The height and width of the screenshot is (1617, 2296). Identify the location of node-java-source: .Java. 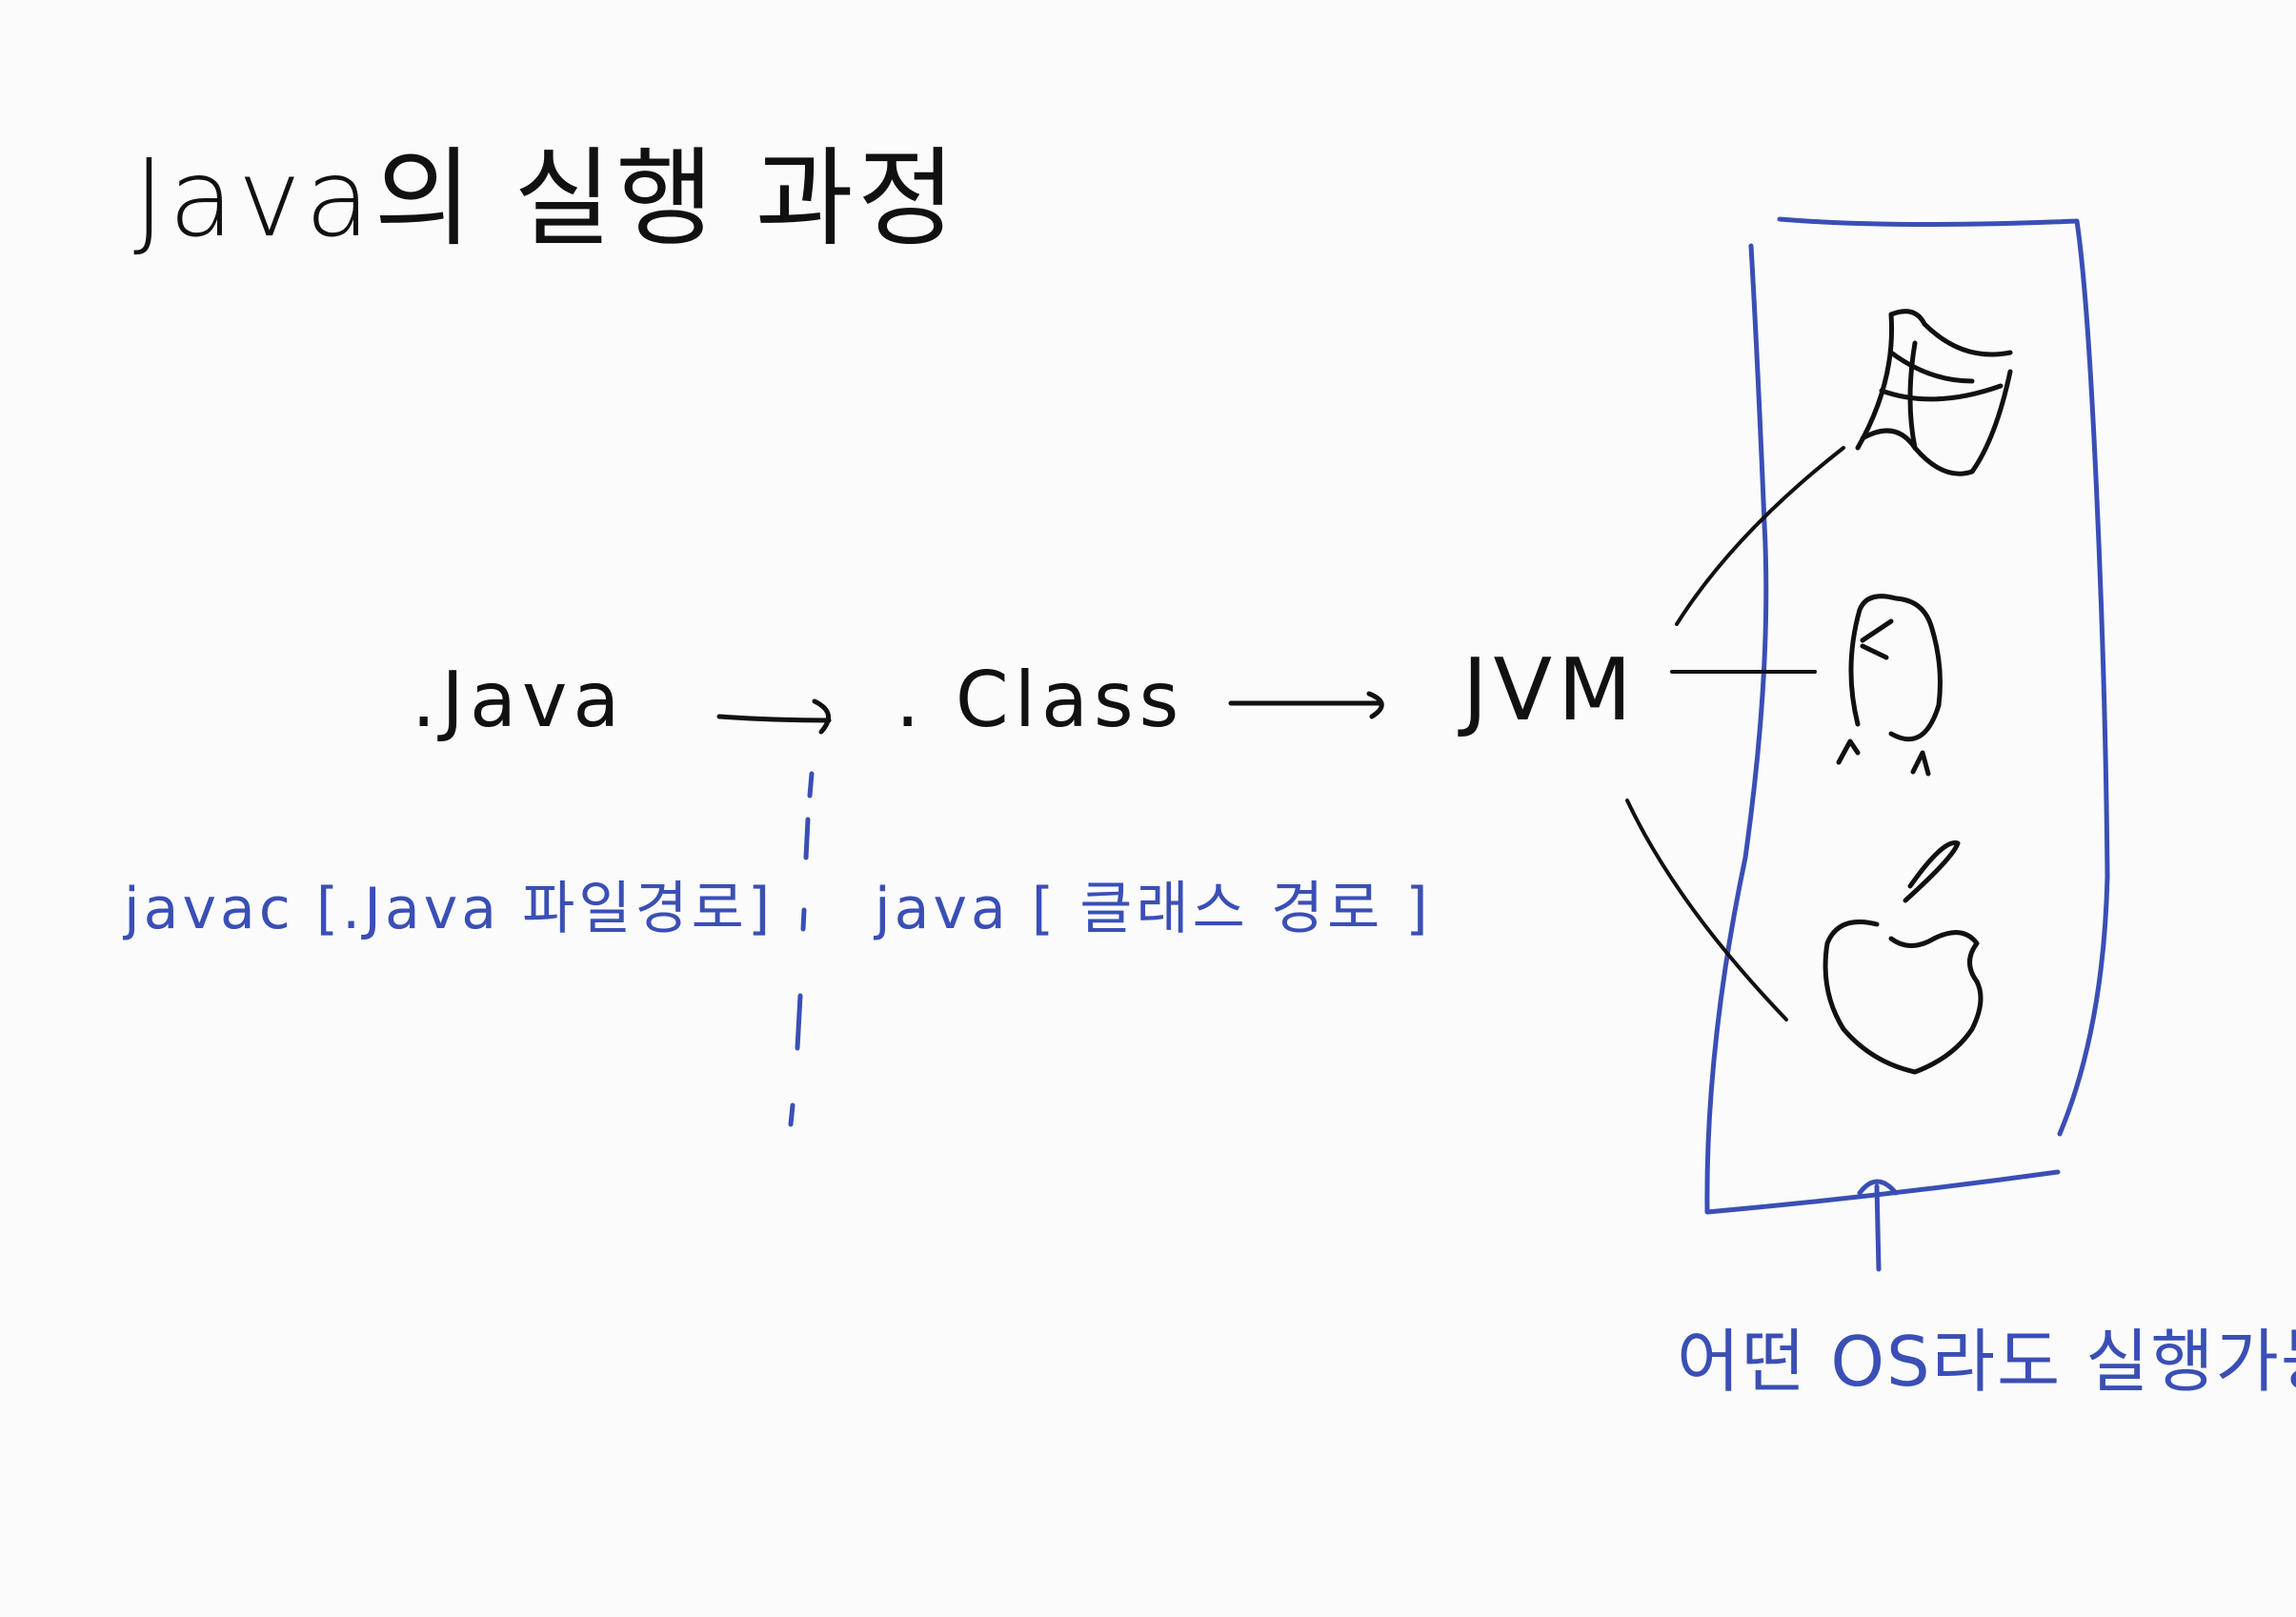
(519, 700).